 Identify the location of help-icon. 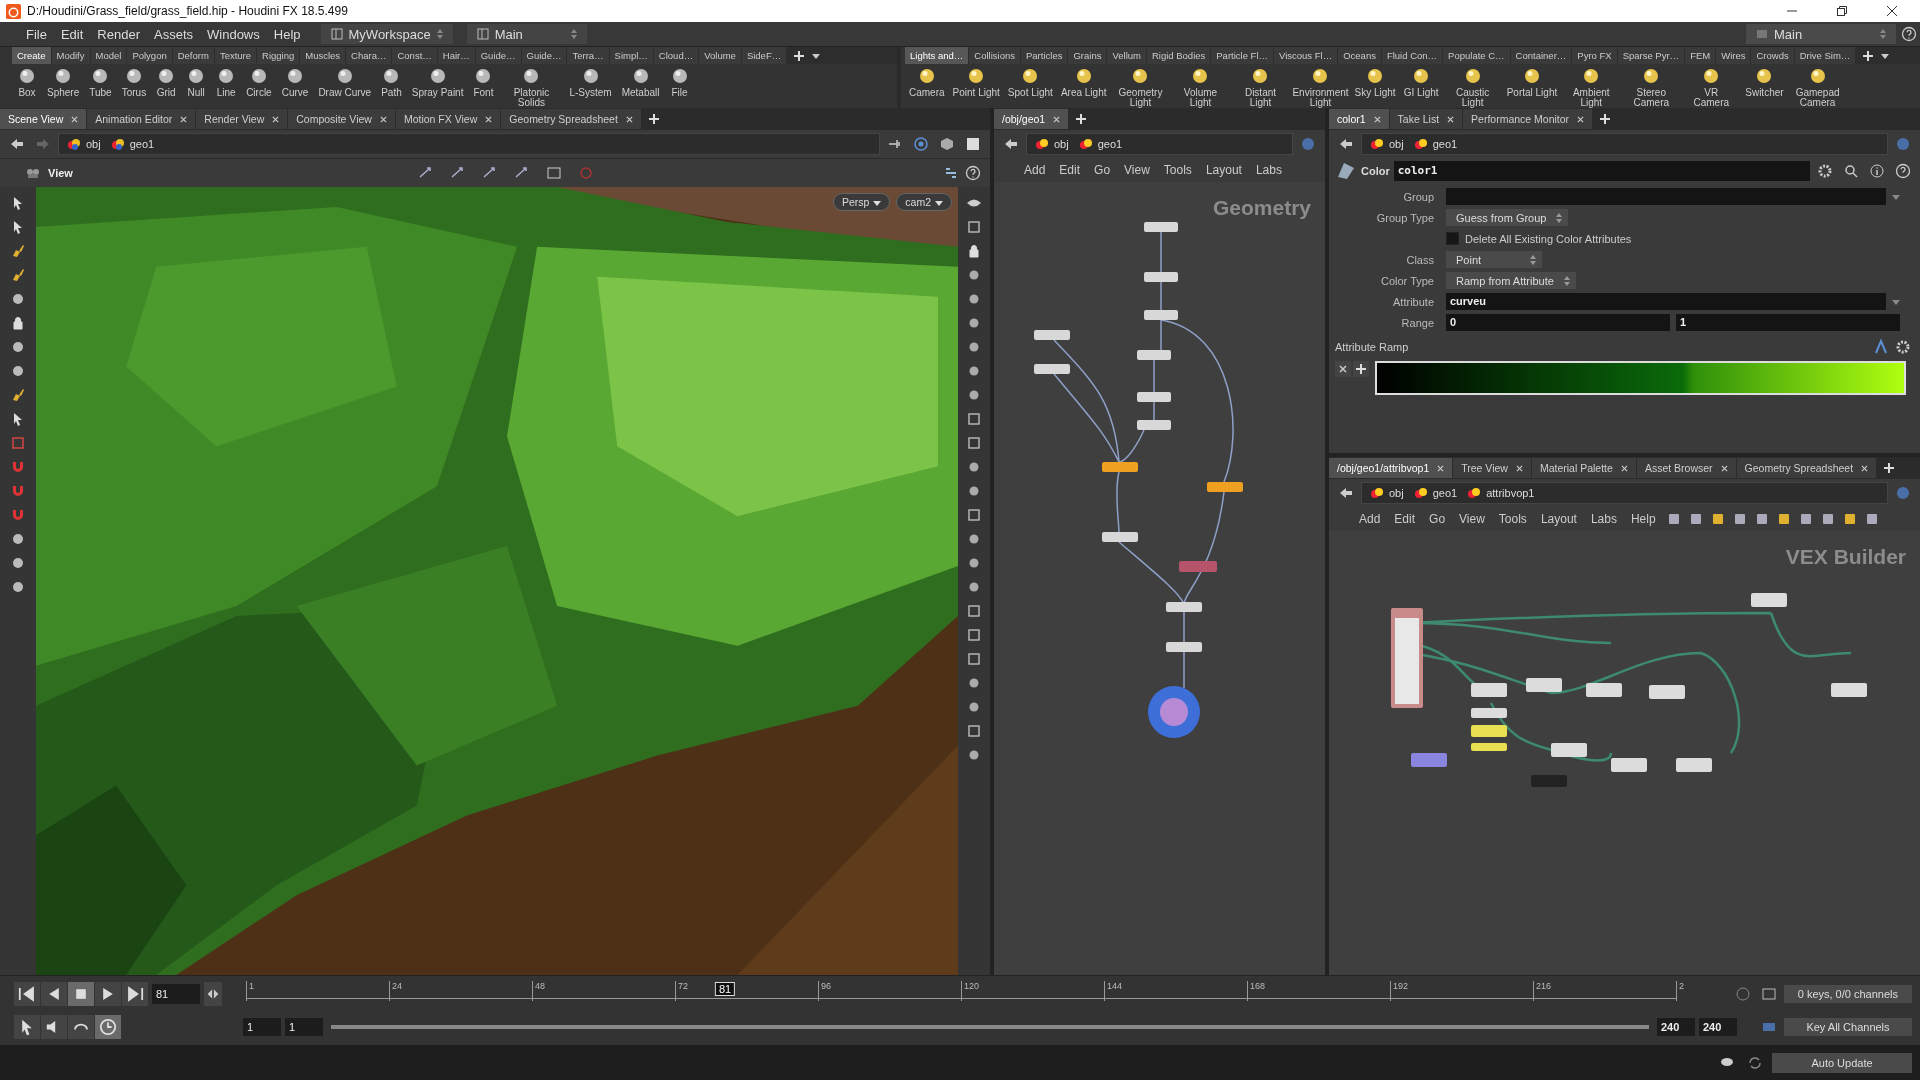
(973, 173).